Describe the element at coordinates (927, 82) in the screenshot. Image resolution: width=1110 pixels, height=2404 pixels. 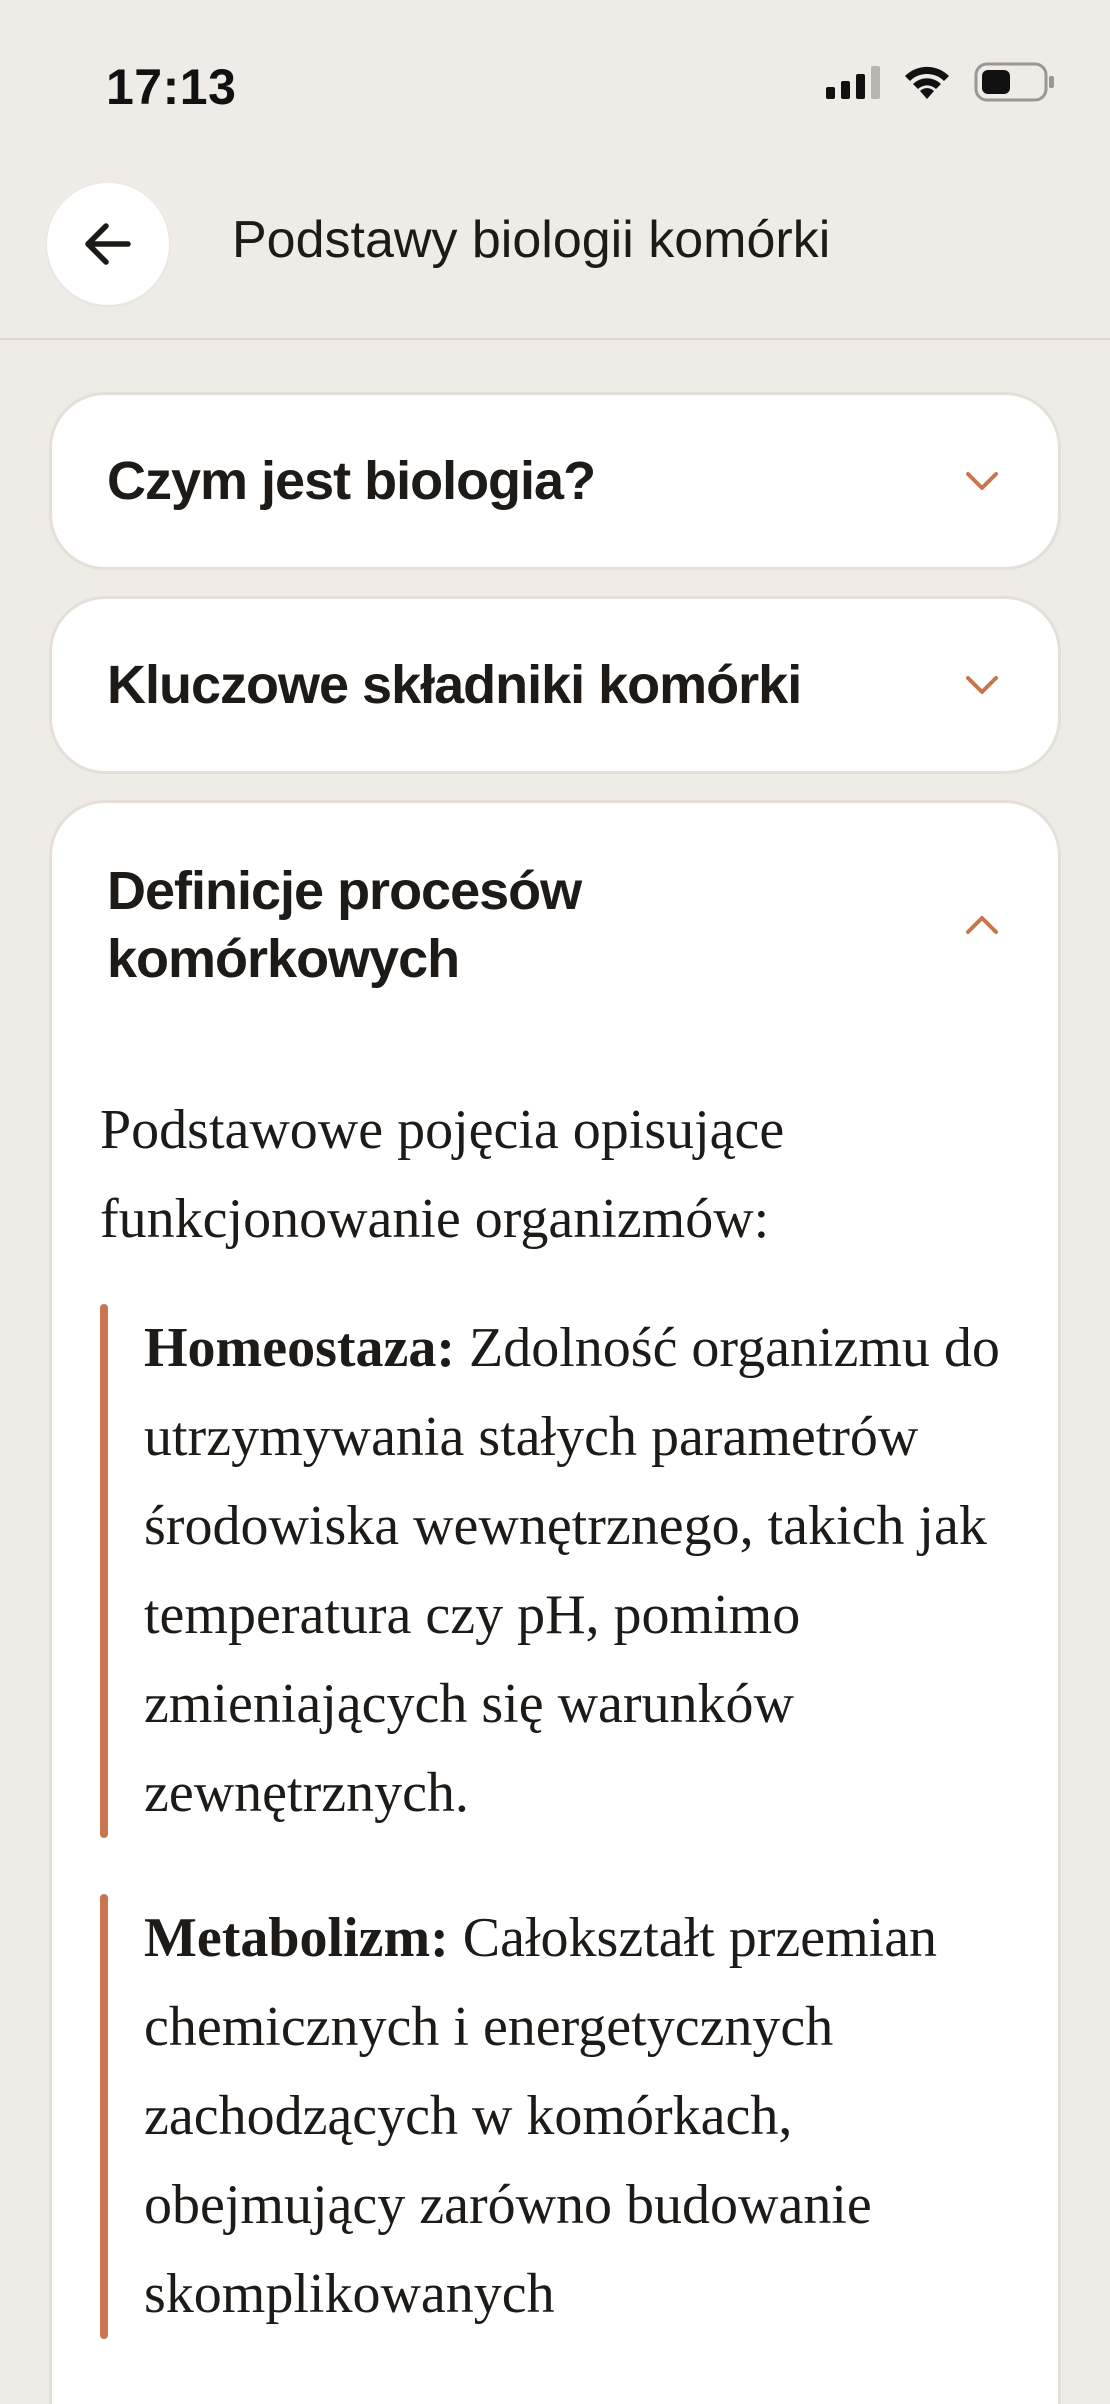
I see `wifi-icon` at that location.